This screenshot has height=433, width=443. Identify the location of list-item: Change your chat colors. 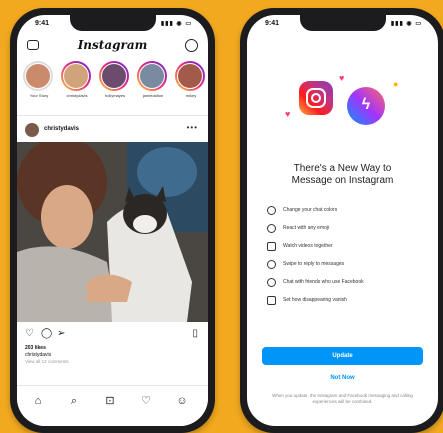
(346, 212).